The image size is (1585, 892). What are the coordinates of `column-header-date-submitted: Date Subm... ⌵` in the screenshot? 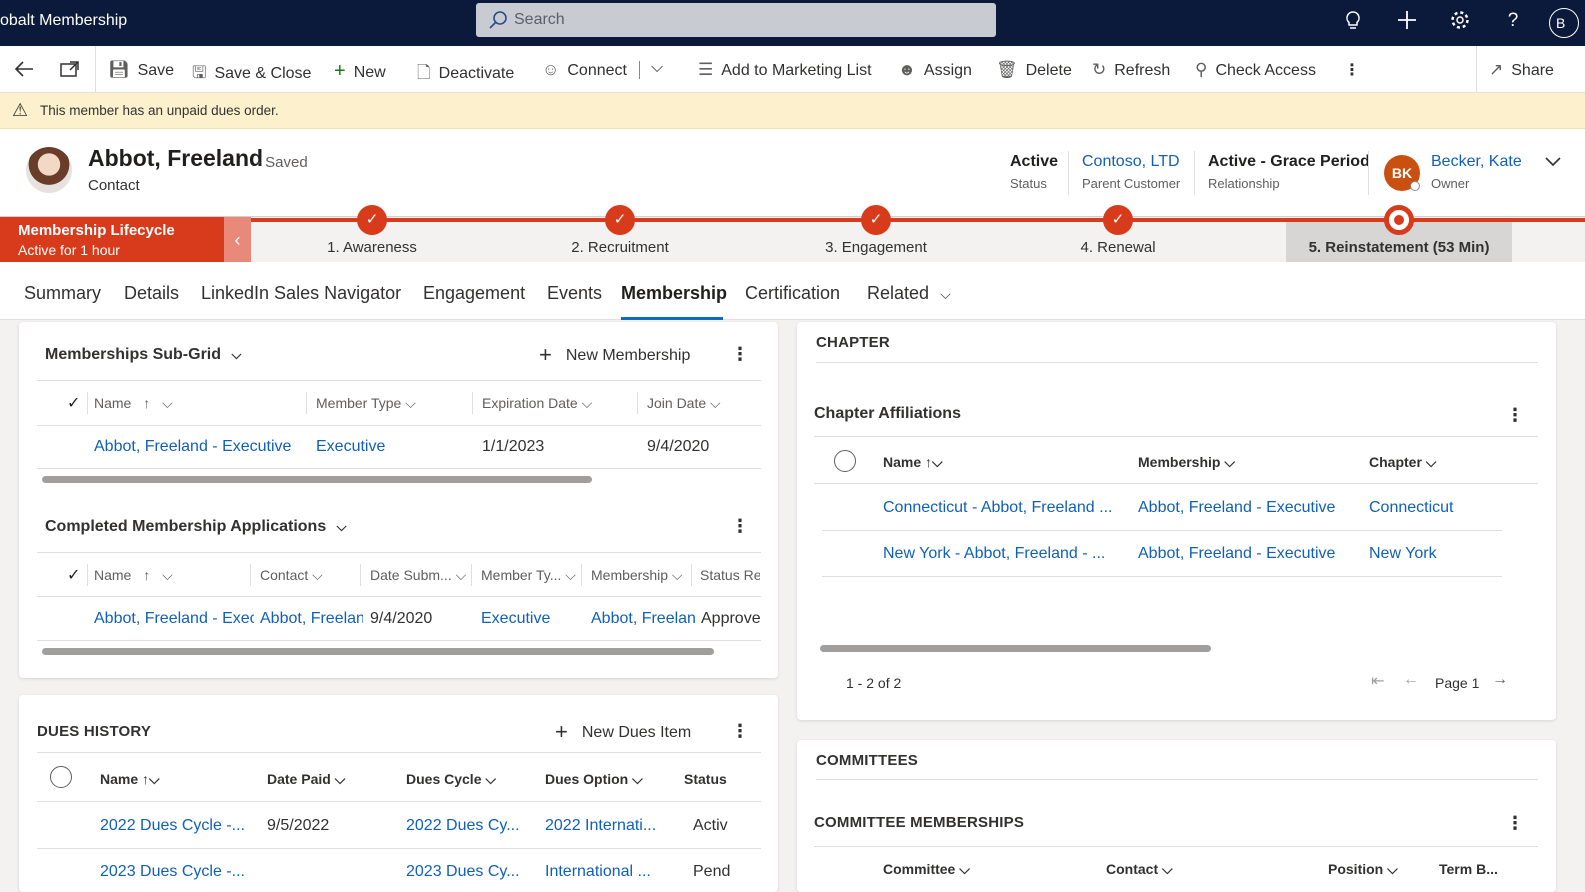 It's located at (418, 575).